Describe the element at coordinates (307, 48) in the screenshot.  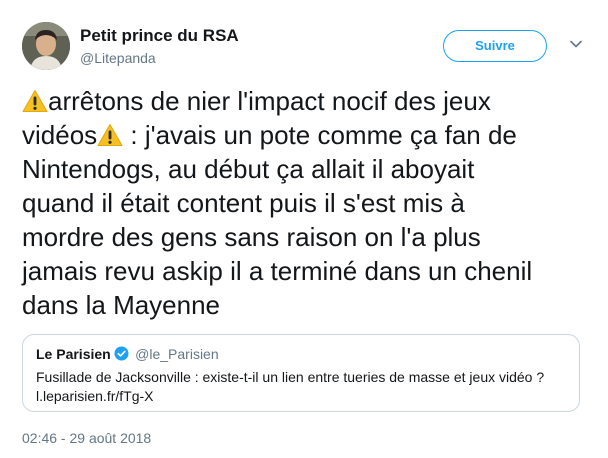
I see `tweet-header: Petit prince du RSA @Litepanda Suivre` at that location.